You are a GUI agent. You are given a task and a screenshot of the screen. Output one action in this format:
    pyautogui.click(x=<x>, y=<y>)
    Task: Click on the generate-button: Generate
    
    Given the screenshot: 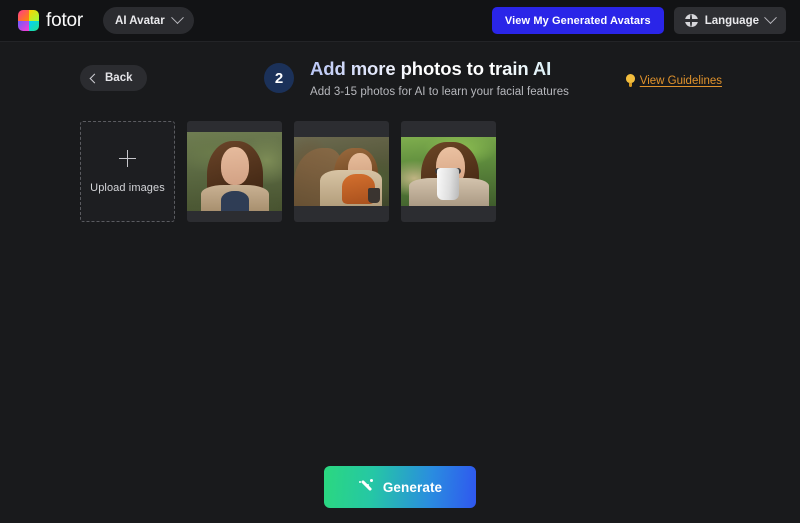 What is the action you would take?
    pyautogui.click(x=400, y=487)
    